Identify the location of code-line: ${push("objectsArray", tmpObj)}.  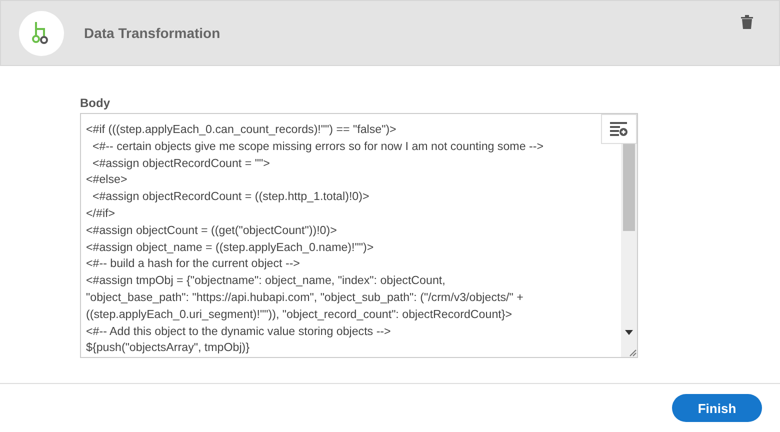
(168, 348).